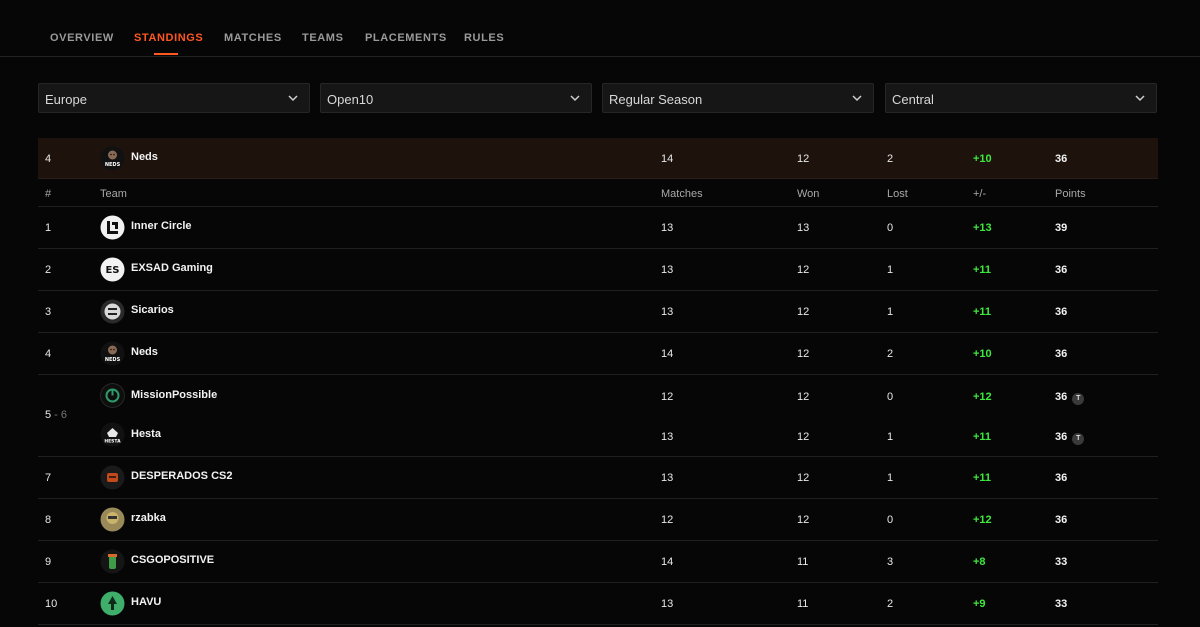 The width and height of the screenshot is (1200, 627). Describe the element at coordinates (897, 194) in the screenshot. I see `column-header-lost: Lost` at that location.